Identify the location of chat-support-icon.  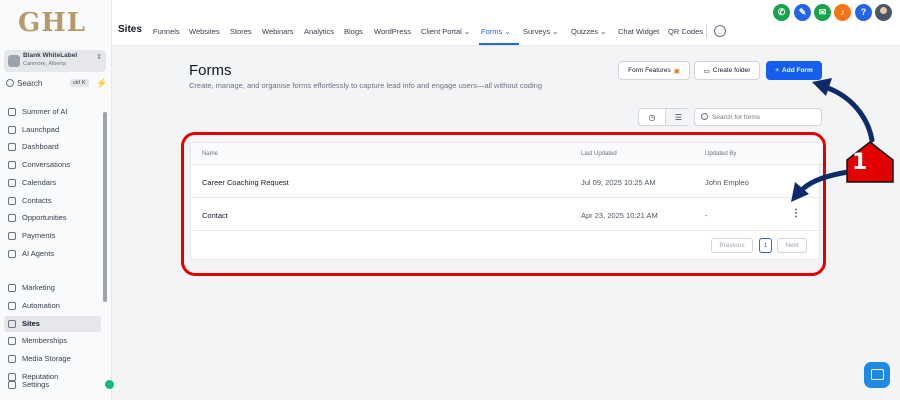
(877, 375).